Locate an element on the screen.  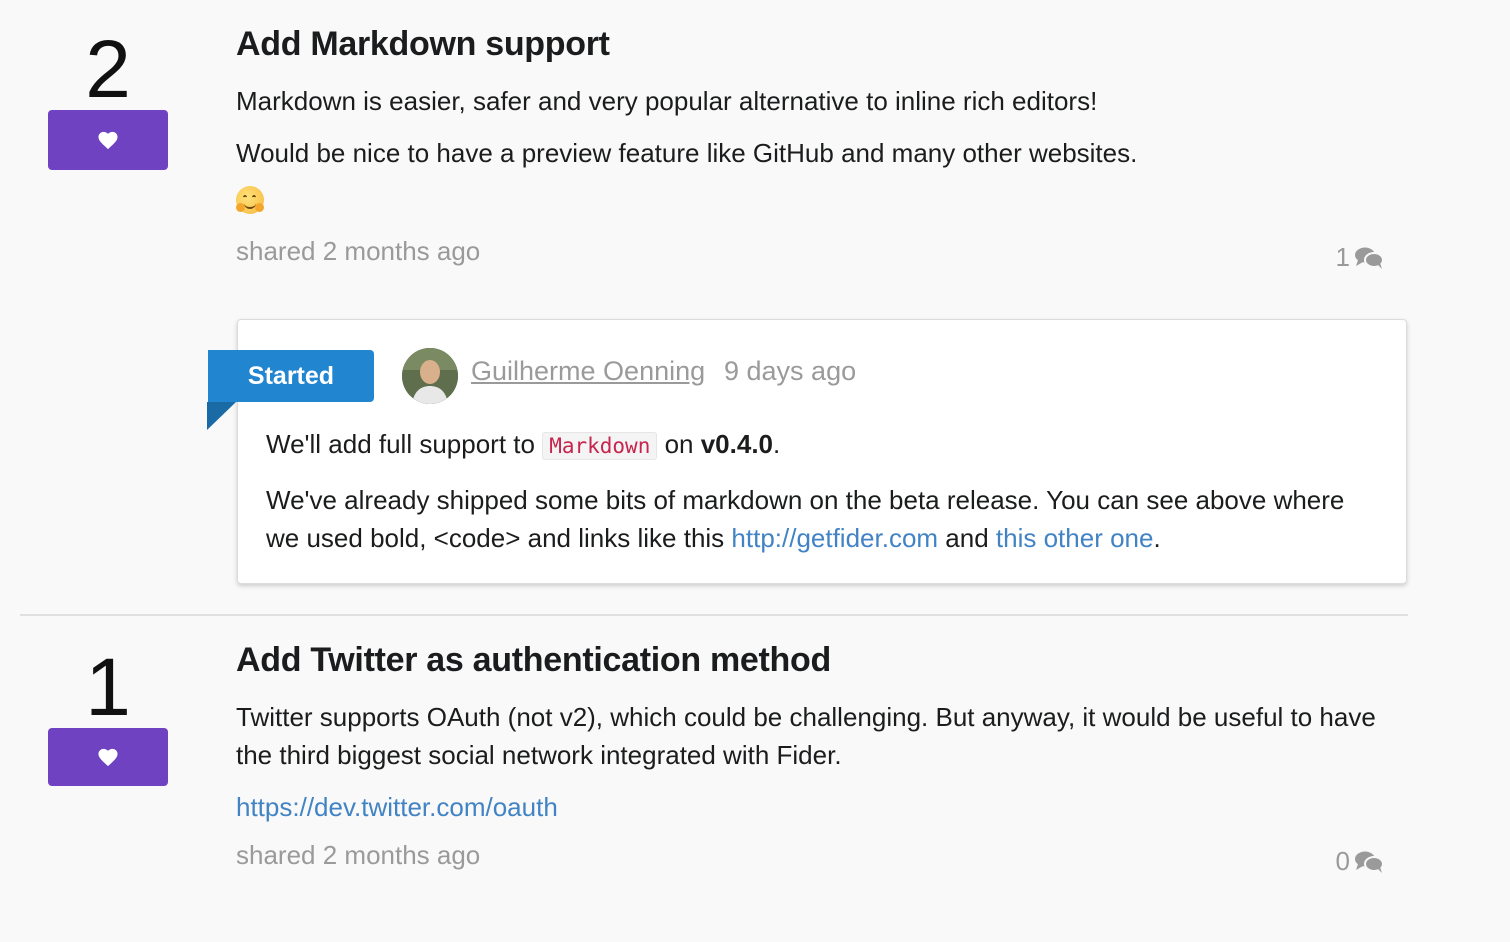
other-link: this other one is located at coordinates (1075, 538).